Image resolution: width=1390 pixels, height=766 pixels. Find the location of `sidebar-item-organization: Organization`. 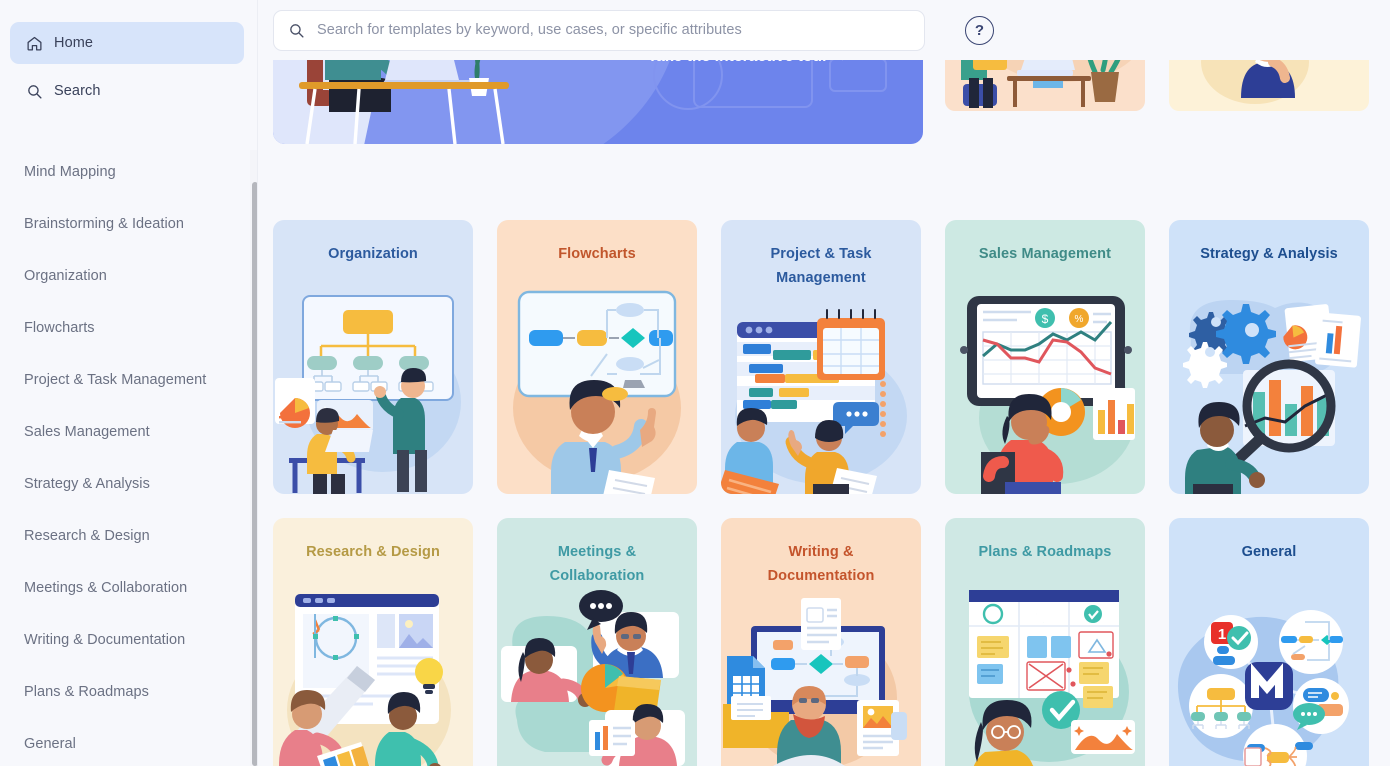

sidebar-item-organization: Organization is located at coordinates (129, 276).